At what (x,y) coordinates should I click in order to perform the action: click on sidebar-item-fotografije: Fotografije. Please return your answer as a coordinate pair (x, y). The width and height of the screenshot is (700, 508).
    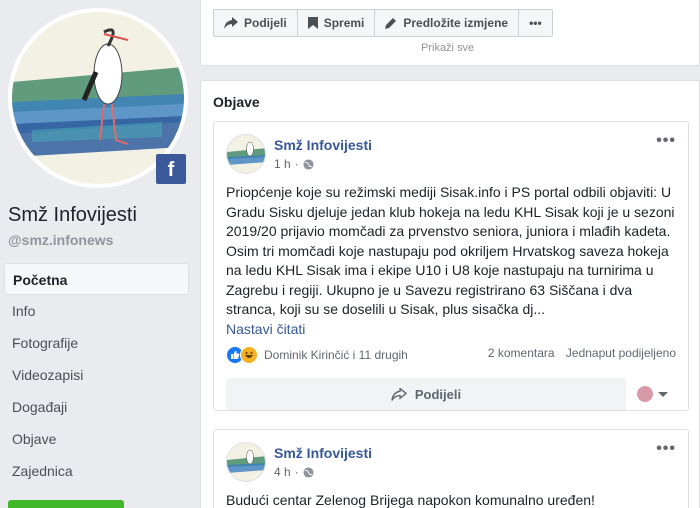
    Looking at the image, I should click on (96, 343).